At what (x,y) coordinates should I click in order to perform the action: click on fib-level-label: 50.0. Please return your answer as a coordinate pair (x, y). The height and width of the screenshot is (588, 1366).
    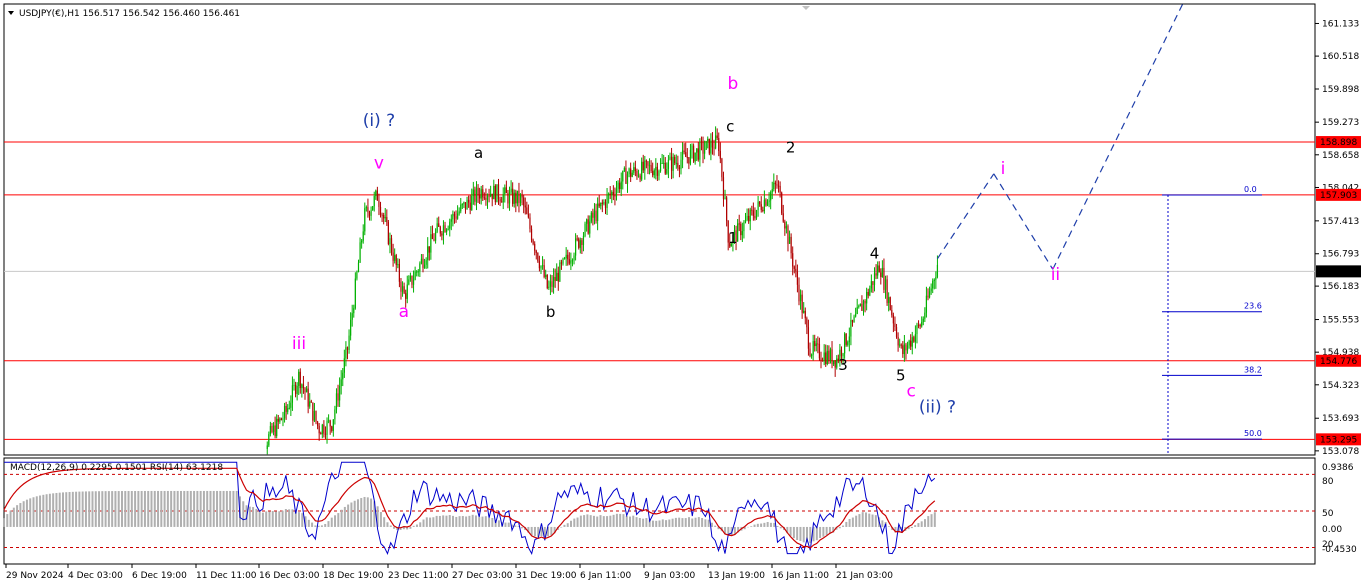
    Looking at the image, I should click on (1253, 433).